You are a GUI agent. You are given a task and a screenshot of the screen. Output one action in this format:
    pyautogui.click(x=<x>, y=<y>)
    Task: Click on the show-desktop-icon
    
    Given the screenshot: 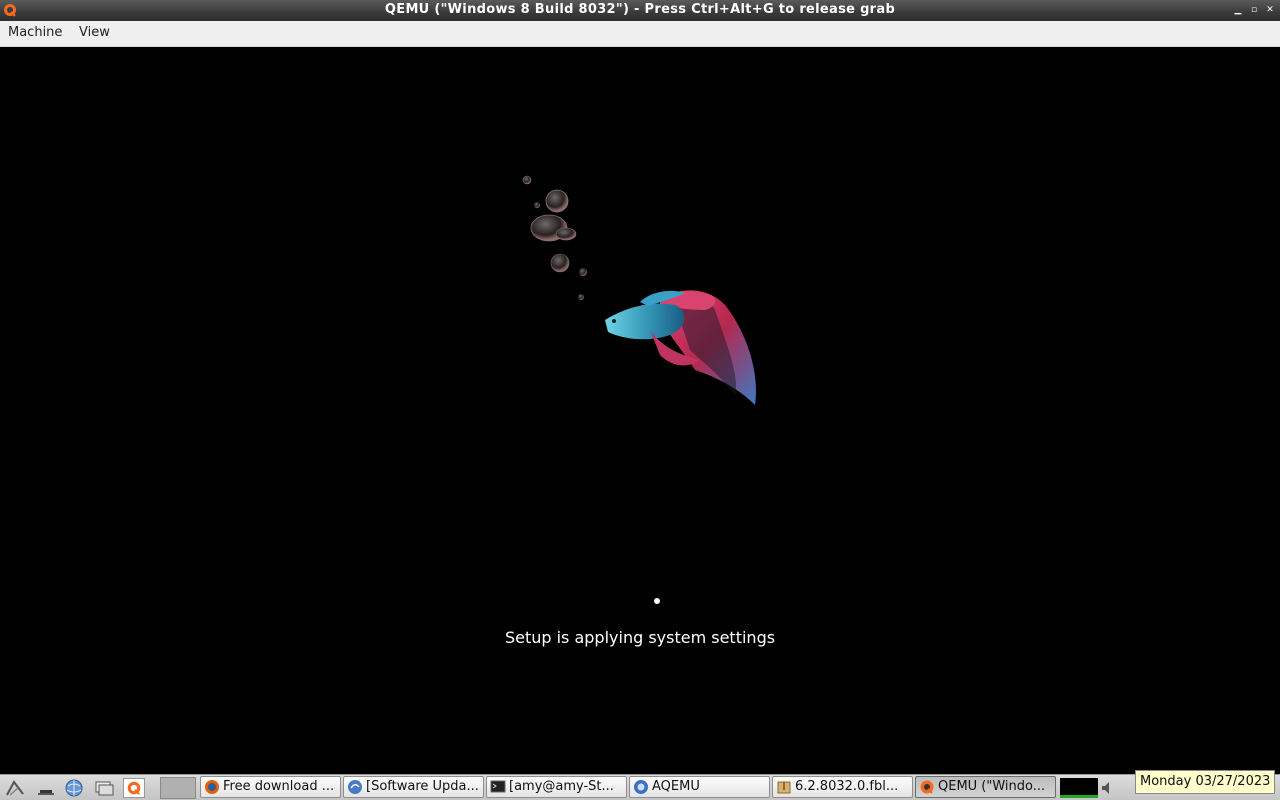 What is the action you would take?
    pyautogui.click(x=45, y=788)
    